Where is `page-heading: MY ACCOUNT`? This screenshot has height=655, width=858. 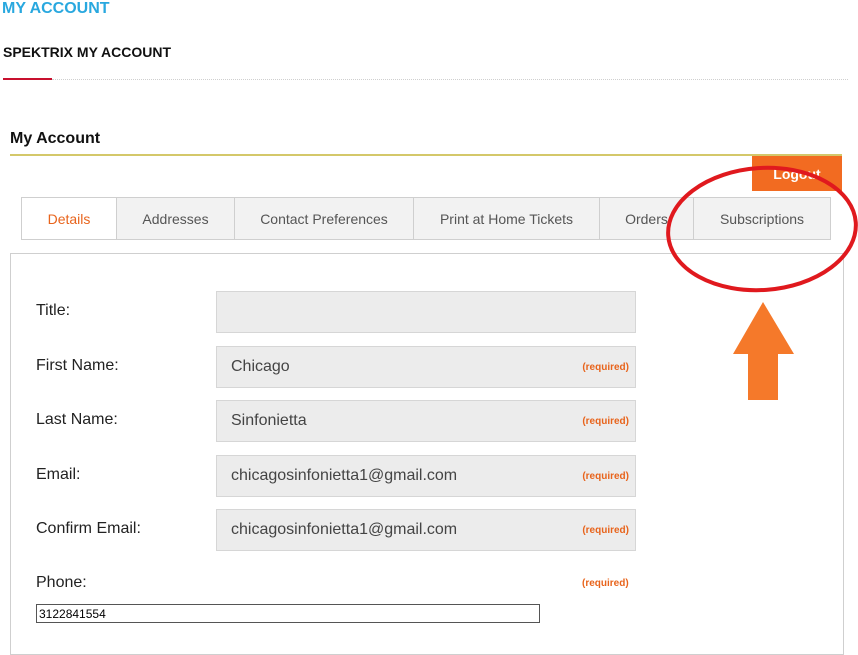 page-heading: MY ACCOUNT is located at coordinates (56, 8).